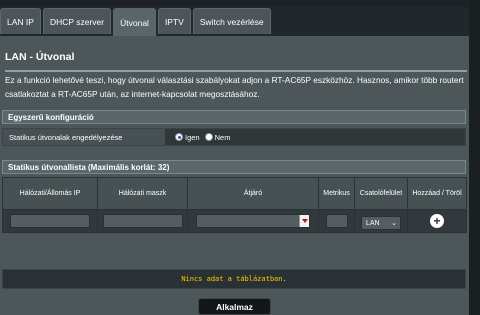 Image resolution: width=480 pixels, height=315 pixels. Describe the element at coordinates (179, 137) in the screenshot. I see `radio-yes` at that location.